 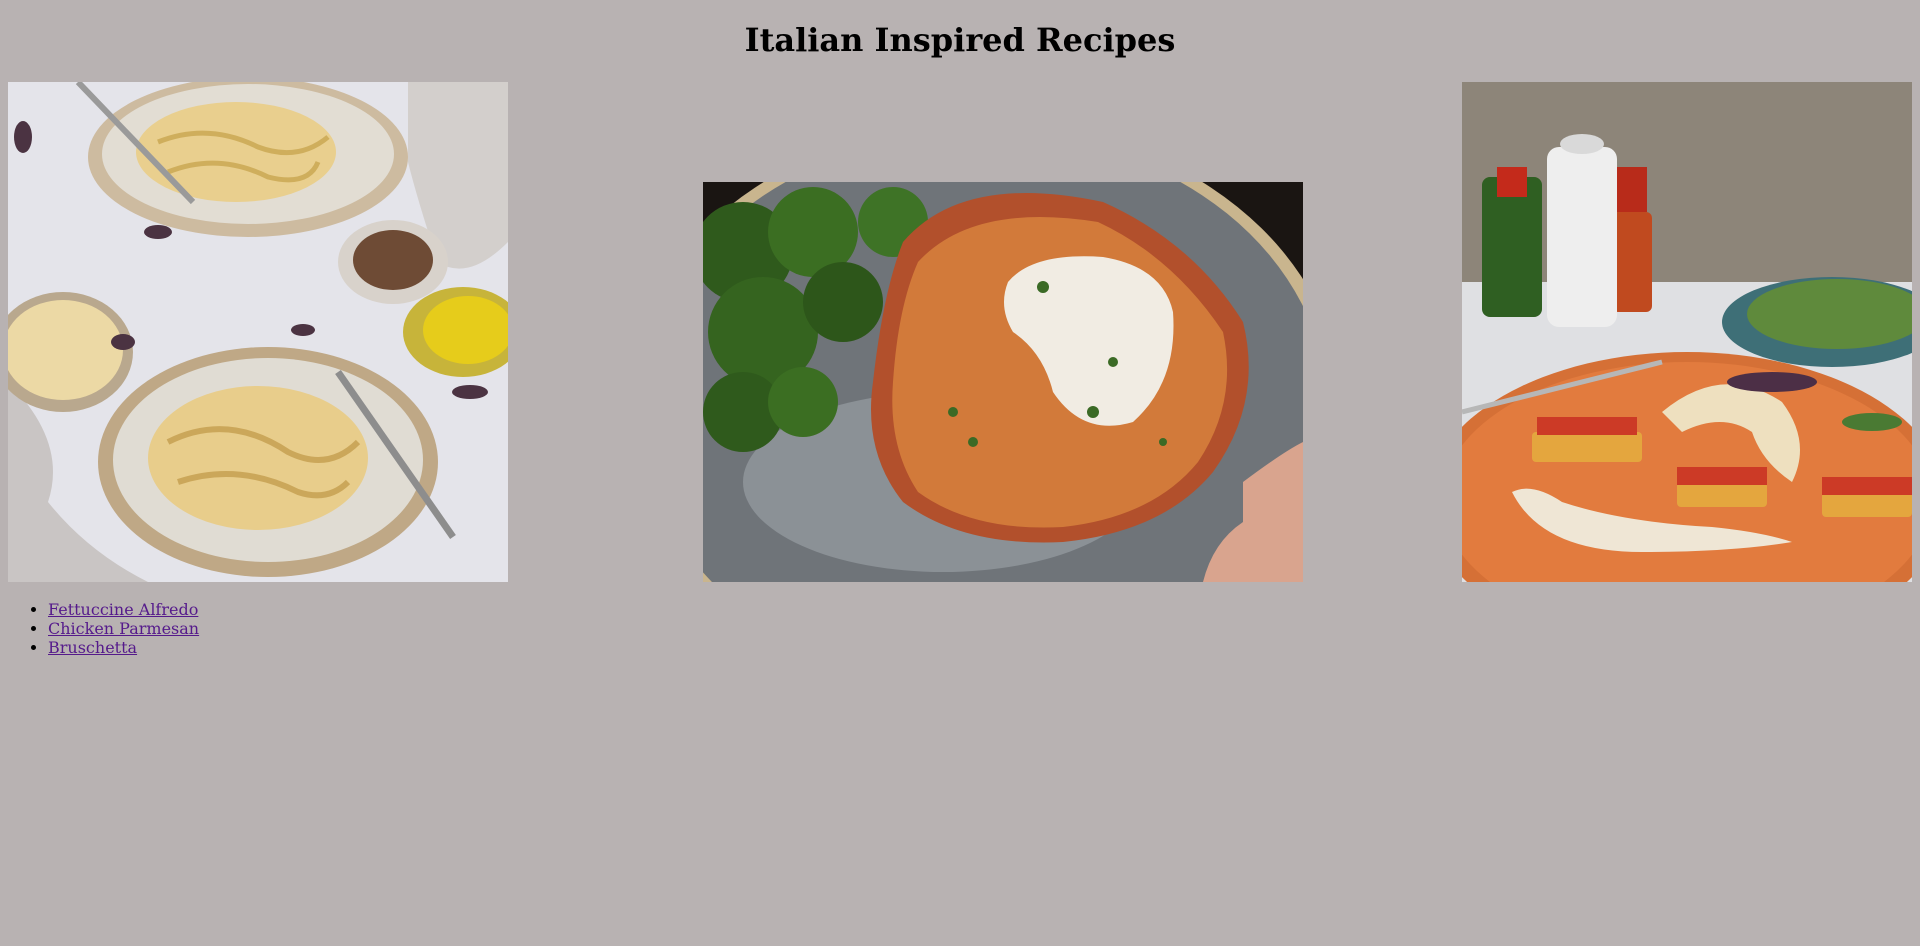 I want to click on recipe-link-bruschetta: Bruschetta, so click(x=92, y=647).